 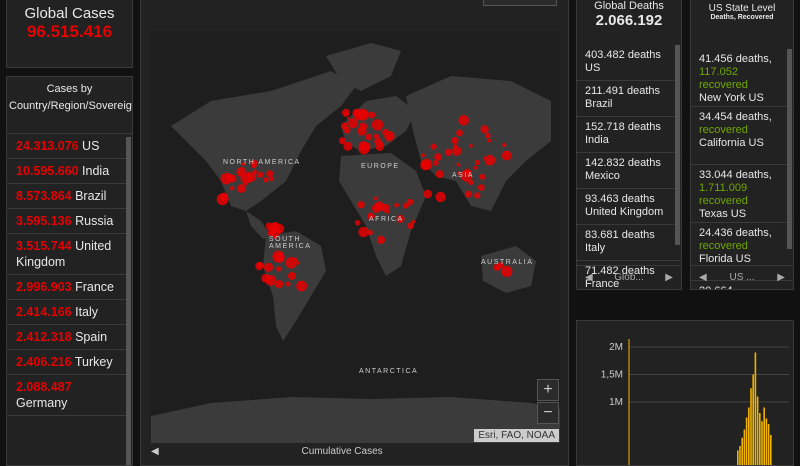 I want to click on country-row: 8.573.864 Brazil, so click(x=67, y=196).